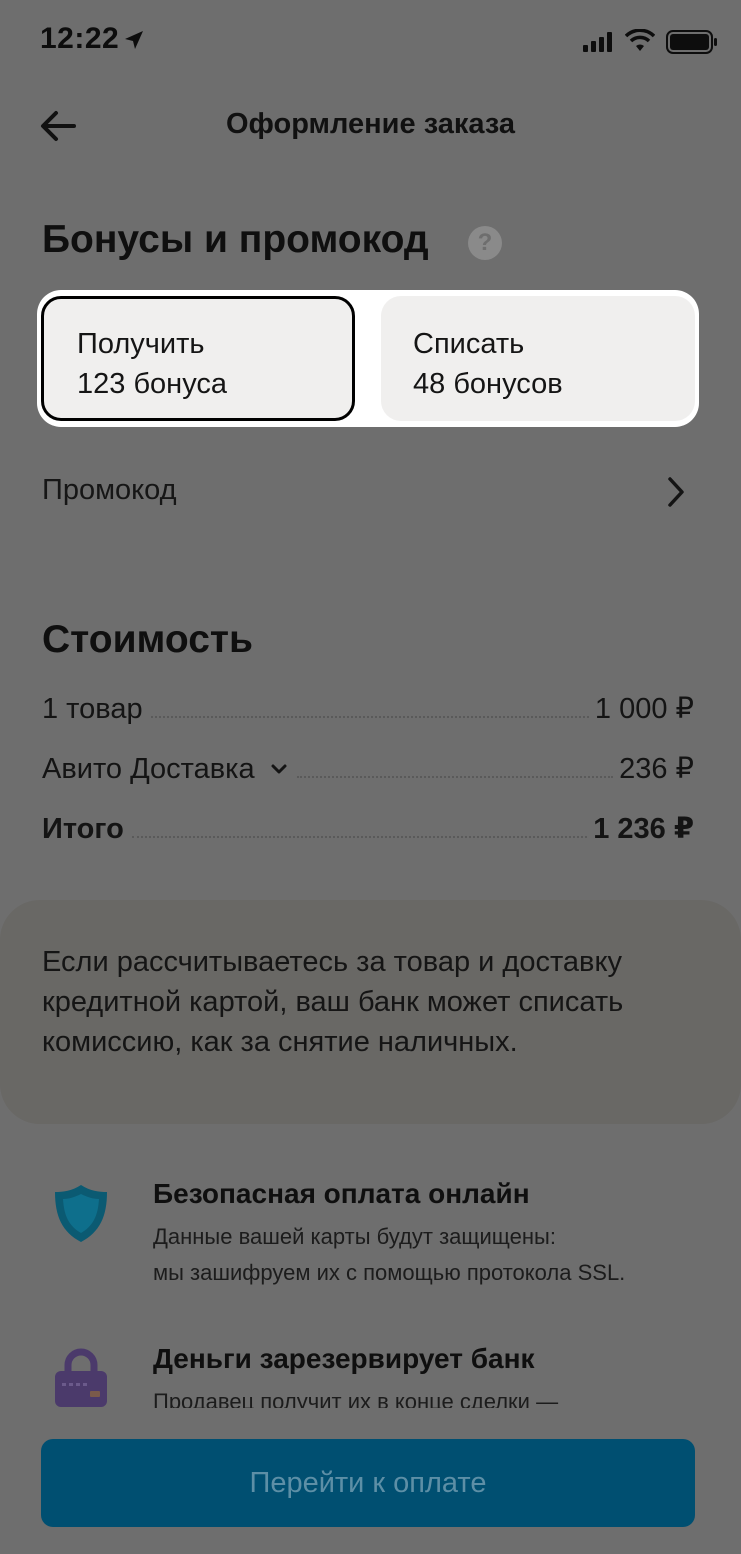 This screenshot has width=741, height=1554. Describe the element at coordinates (368, 766) in the screenshot. I see `price-row-delivery: Авито Доставка 236 ₽` at that location.